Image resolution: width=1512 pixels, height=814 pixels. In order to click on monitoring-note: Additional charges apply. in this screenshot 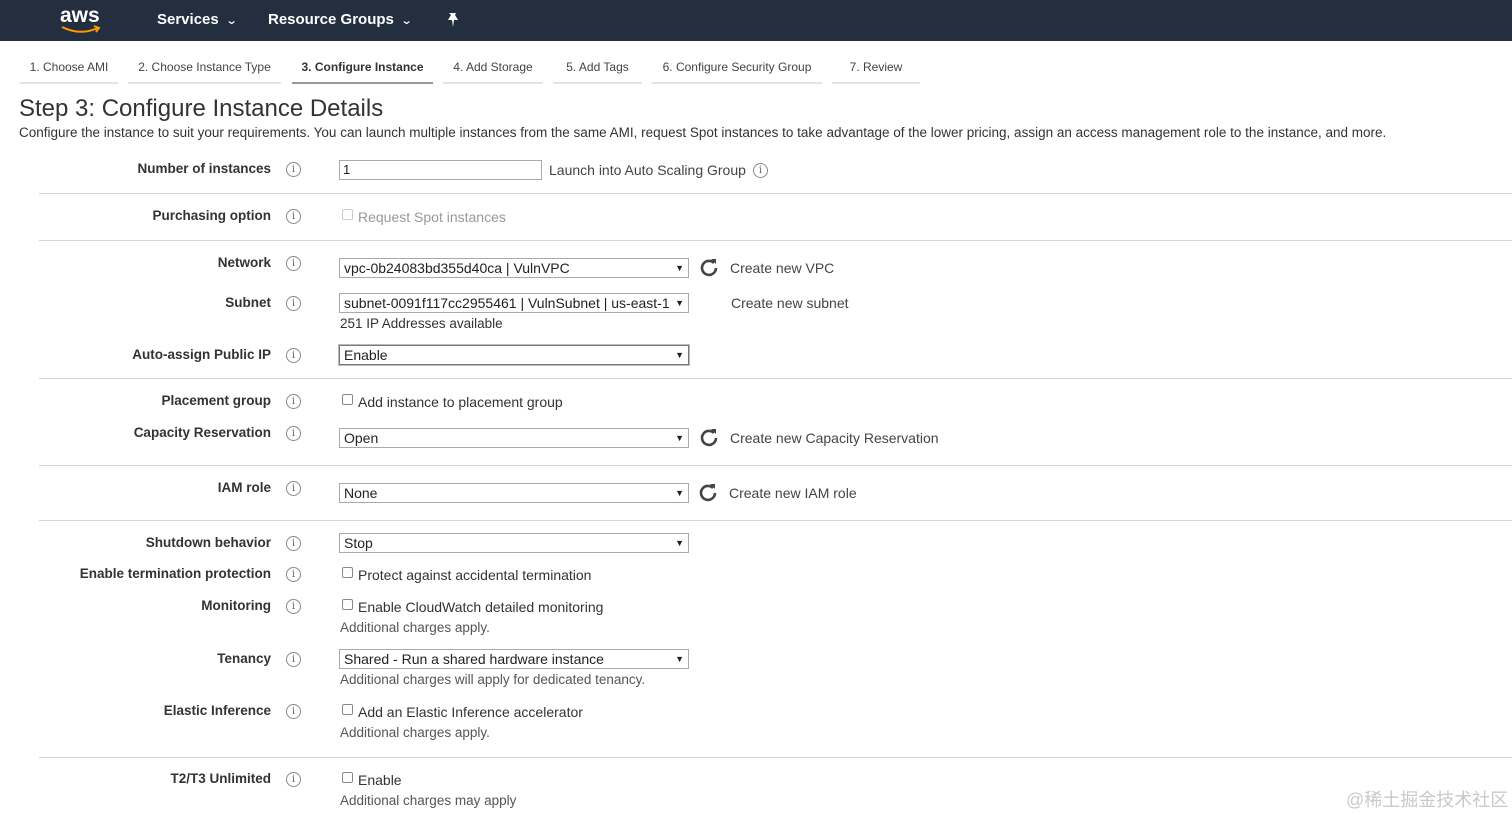, I will do `click(415, 627)`.